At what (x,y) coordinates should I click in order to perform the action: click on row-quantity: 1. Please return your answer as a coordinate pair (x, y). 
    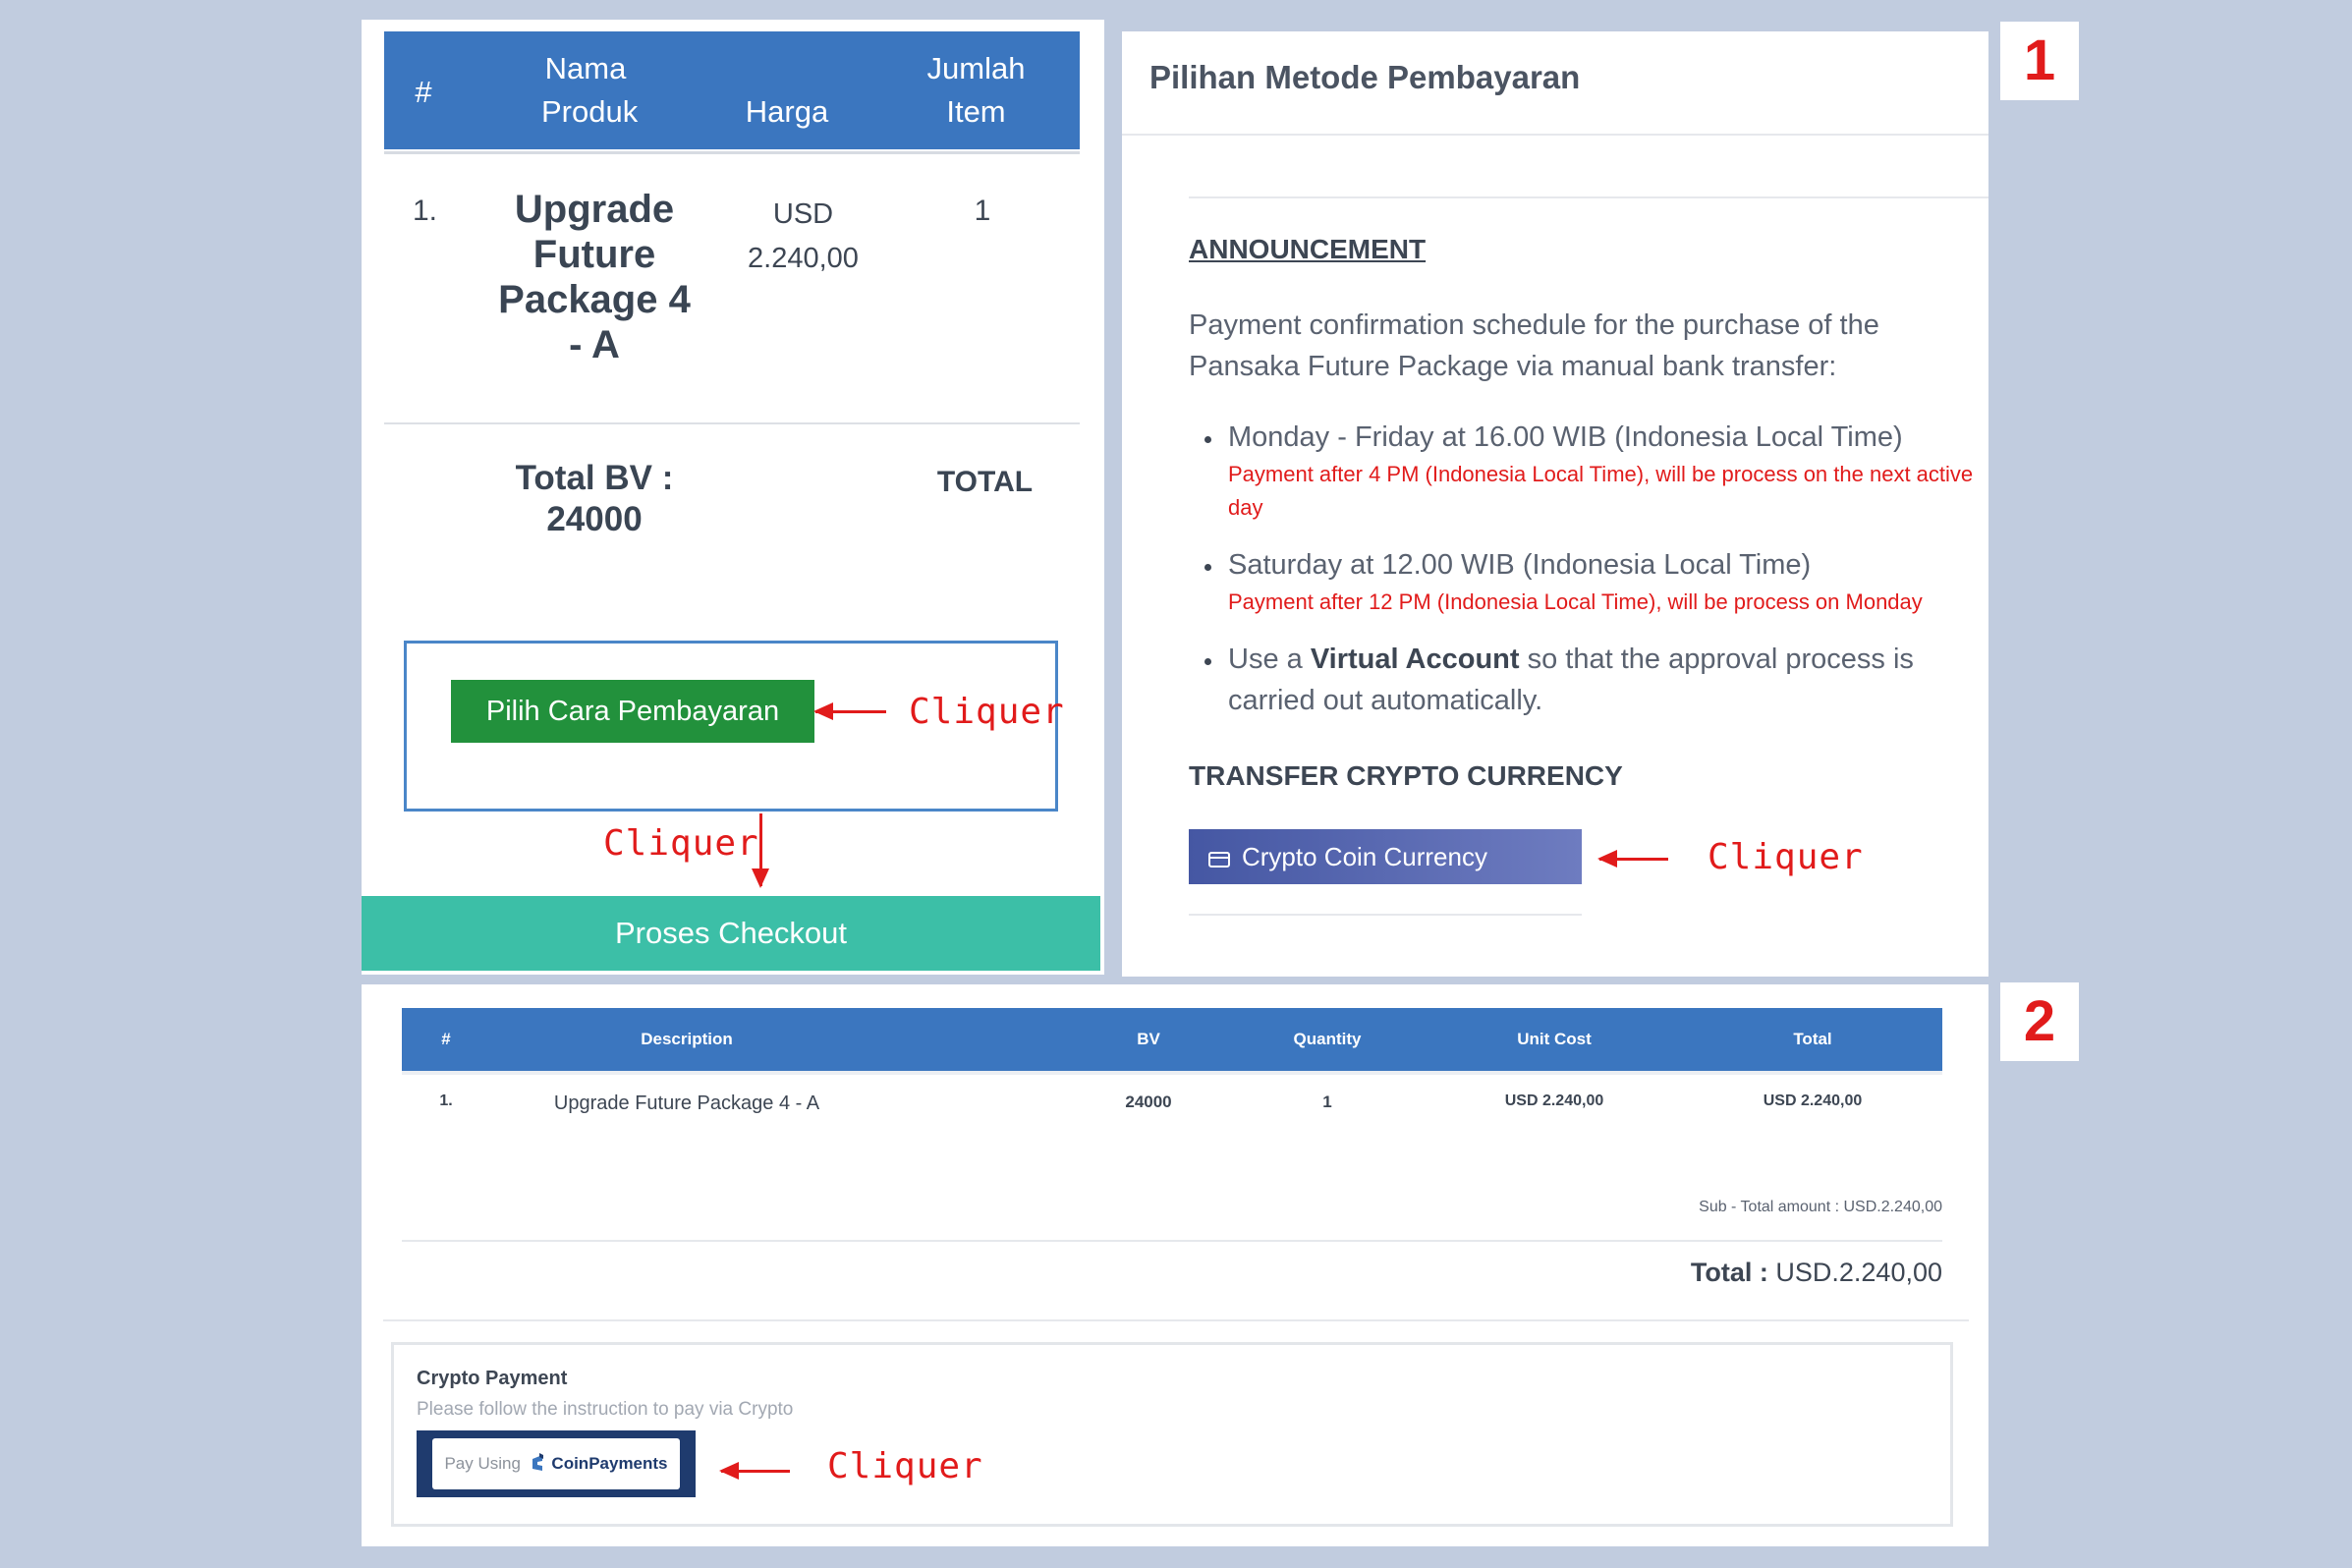
    Looking at the image, I should click on (982, 211).